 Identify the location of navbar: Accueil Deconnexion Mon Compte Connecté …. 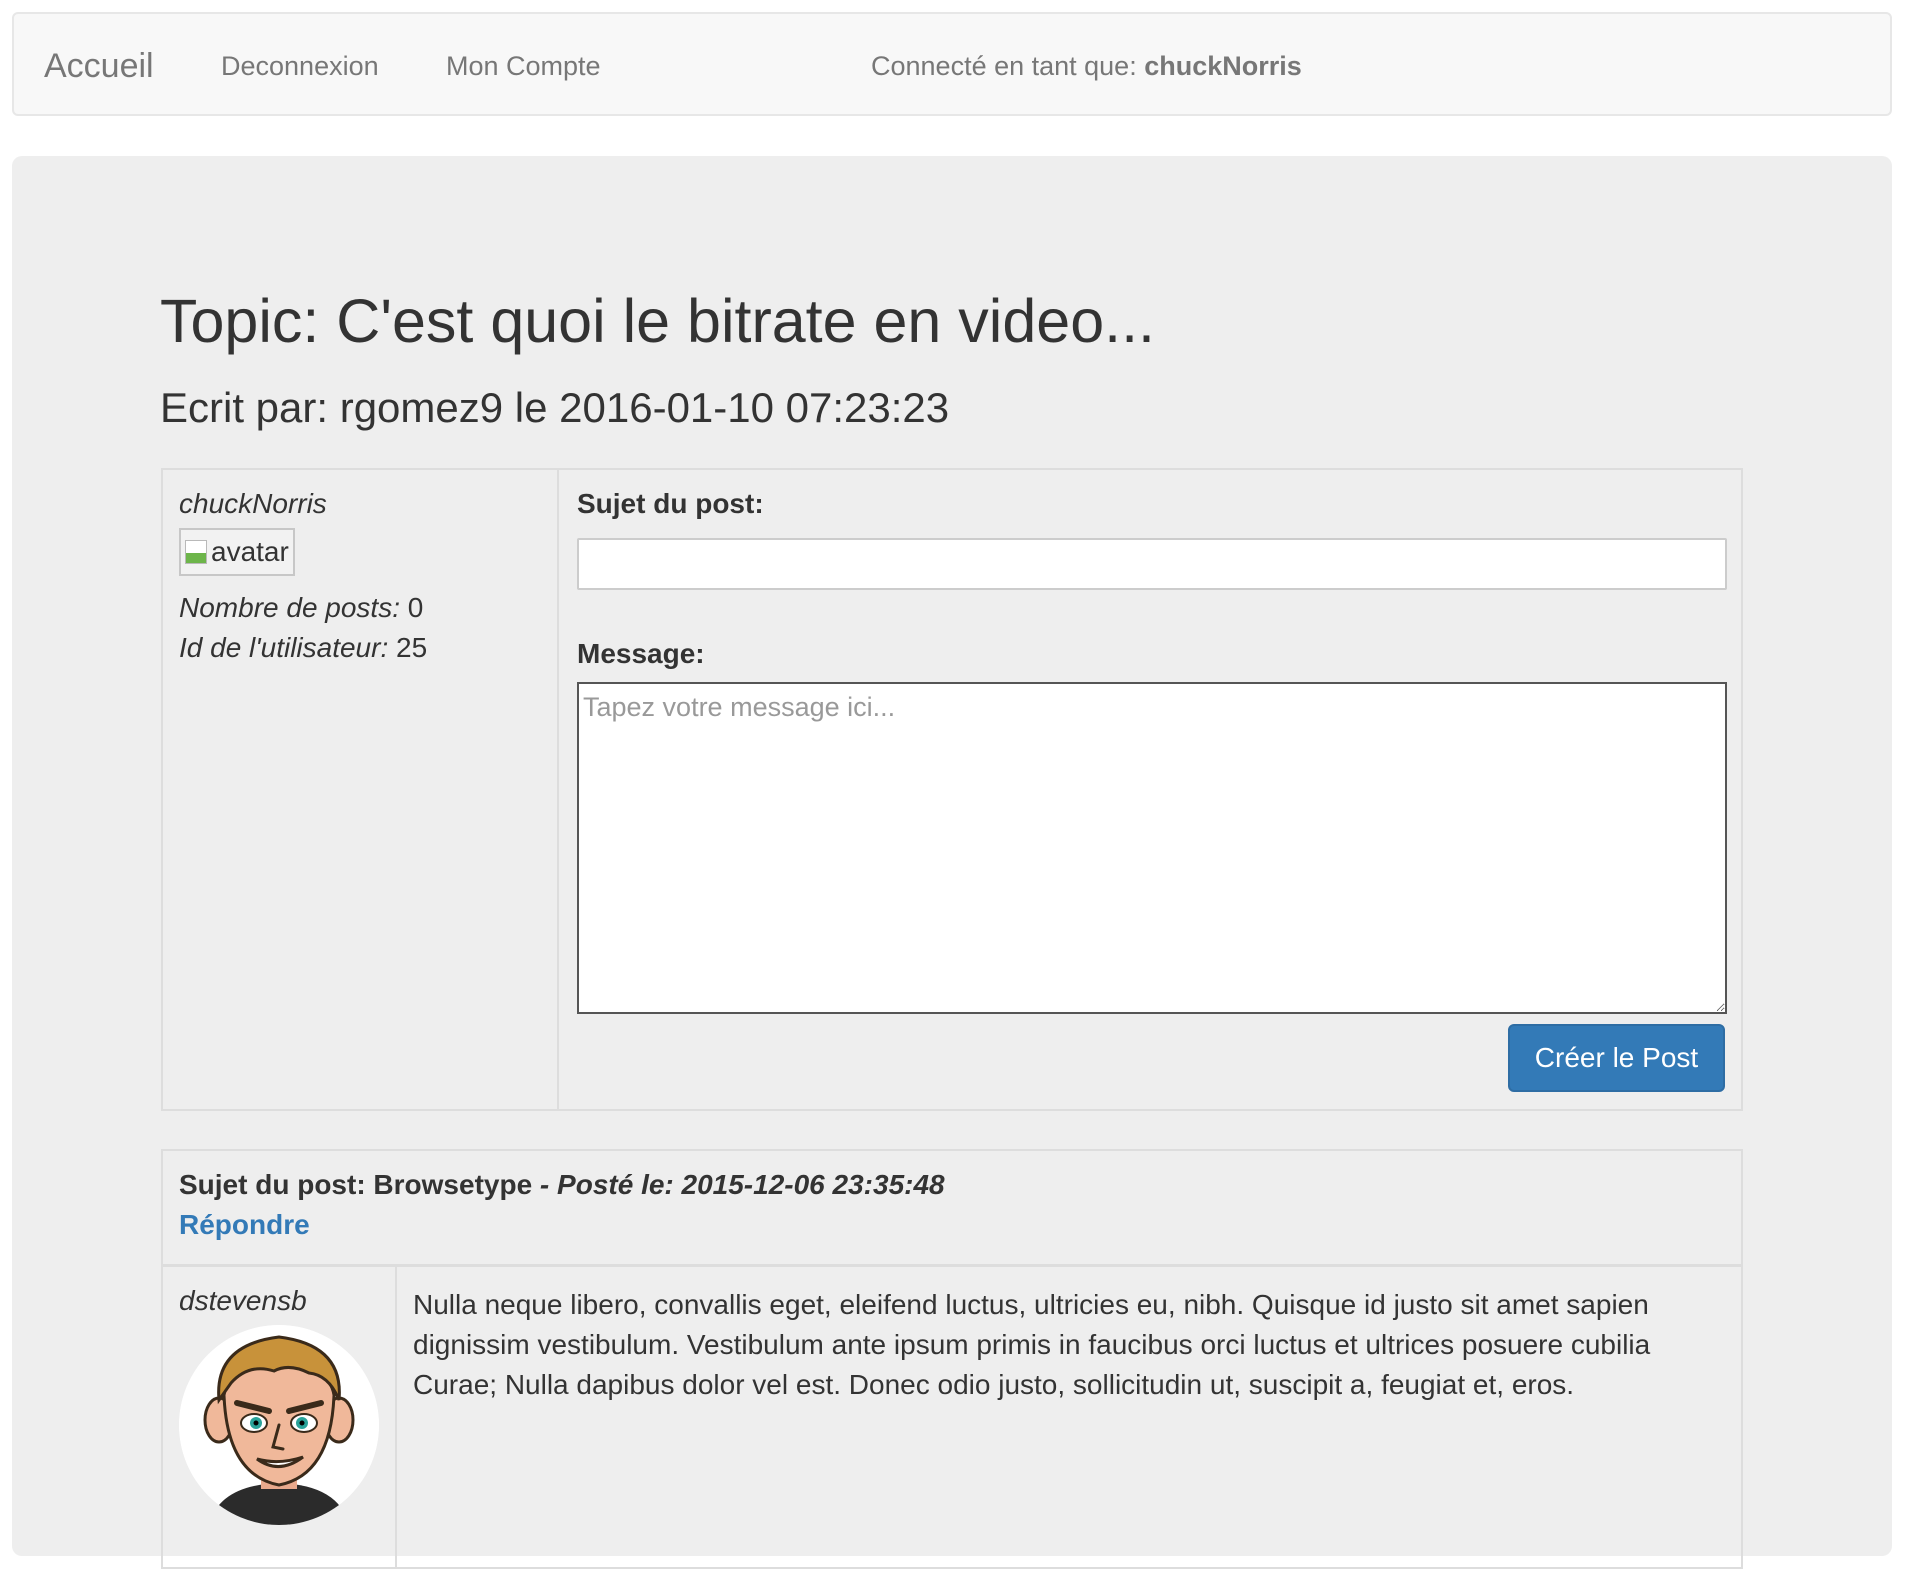
(952, 64).